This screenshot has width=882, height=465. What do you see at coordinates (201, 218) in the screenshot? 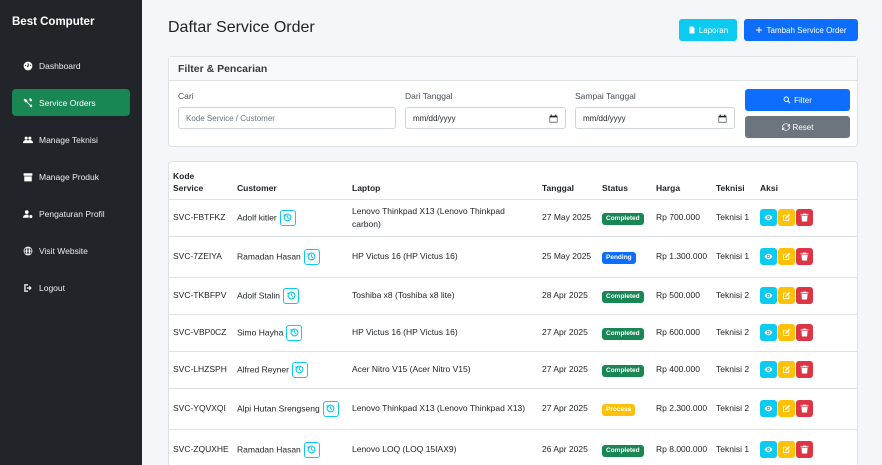
I see `kode-service-cell: SVC-FBTFKZ` at bounding box center [201, 218].